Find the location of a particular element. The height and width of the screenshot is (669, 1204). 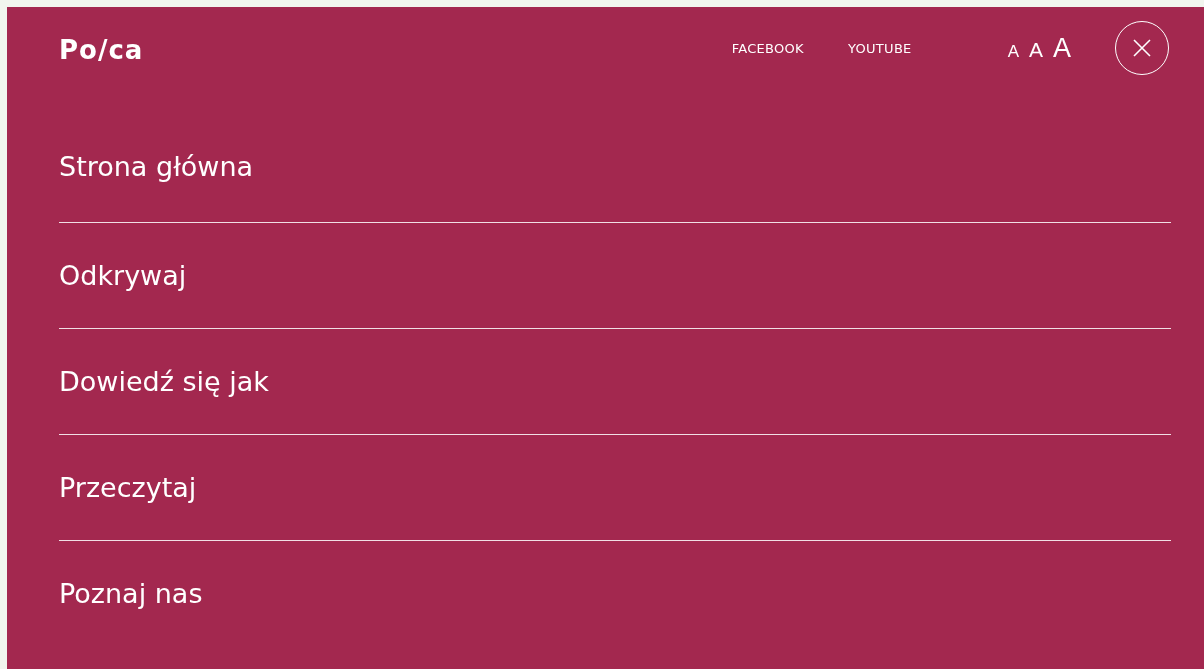

close-icon is located at coordinates (1142, 48).